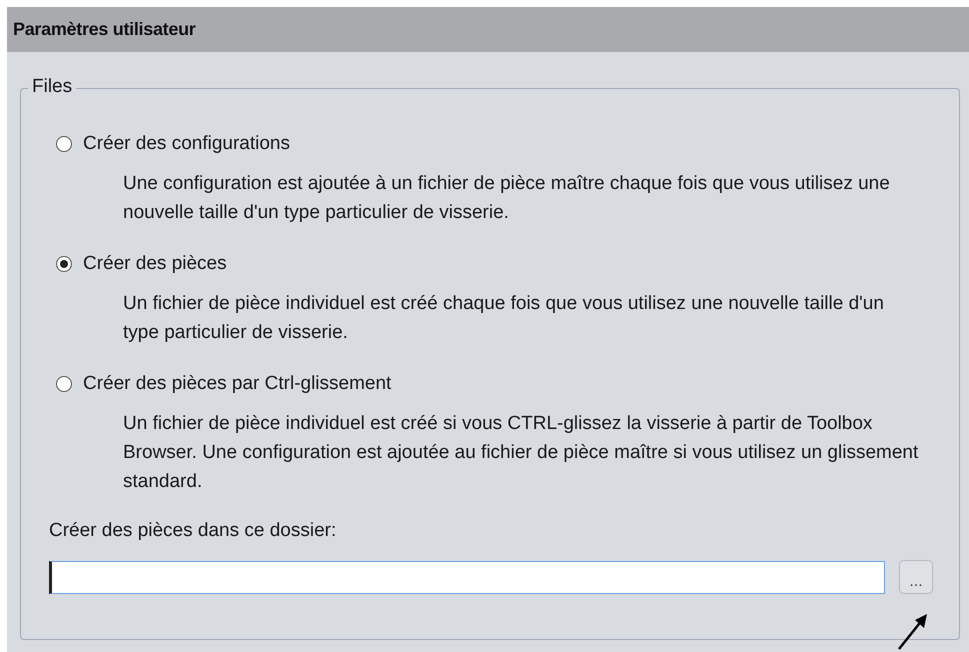 This screenshot has height=652, width=969. Describe the element at coordinates (504, 318) in the screenshot. I see `option-description: Un fichier de pièce individuel est créé chaque fois que vous utilisez une nouvelle taille d'un type particulier de visserie.` at that location.